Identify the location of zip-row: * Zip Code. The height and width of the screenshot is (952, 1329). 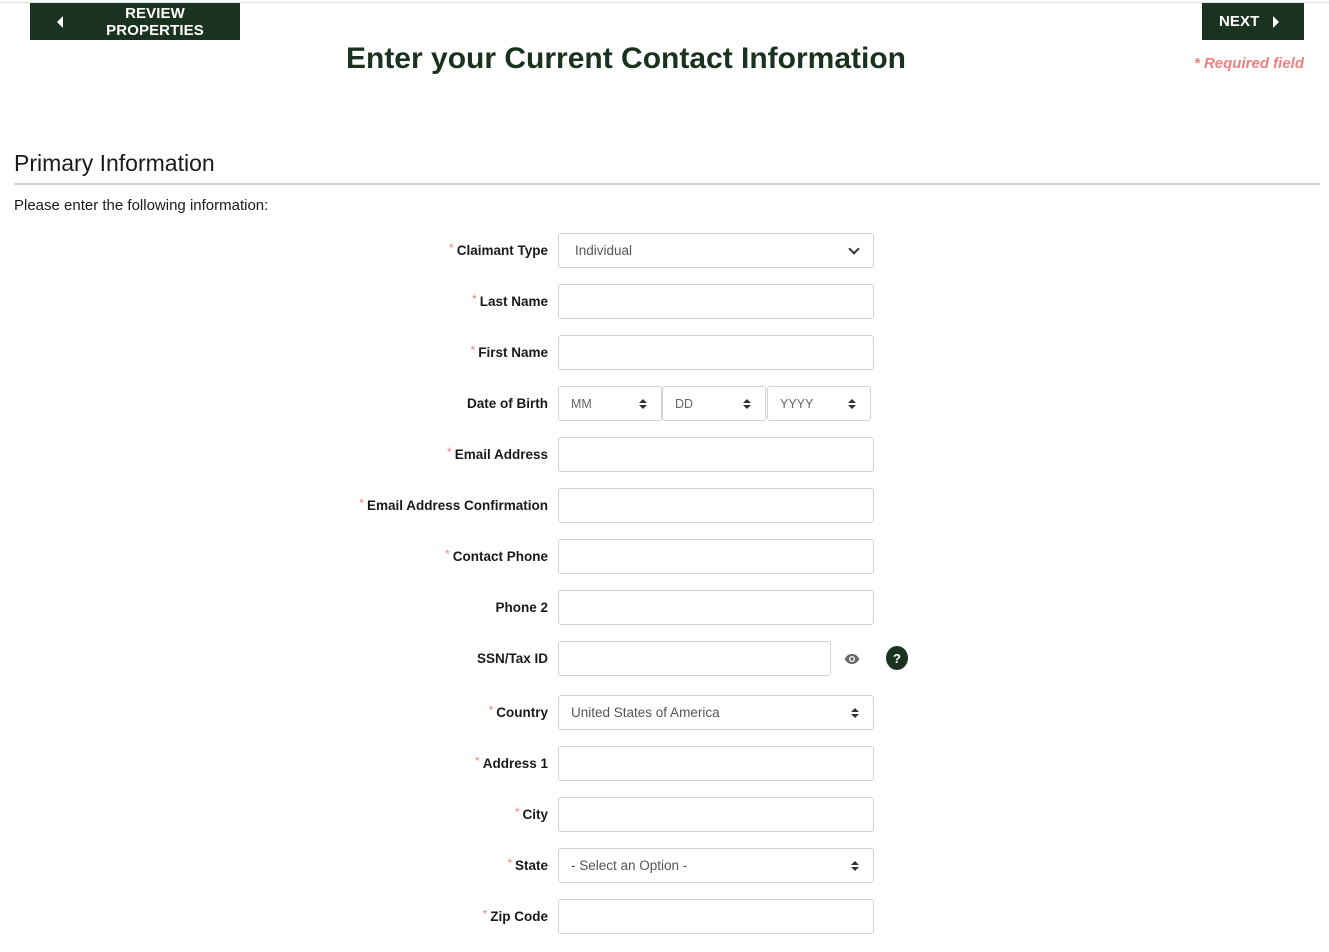
(664, 916).